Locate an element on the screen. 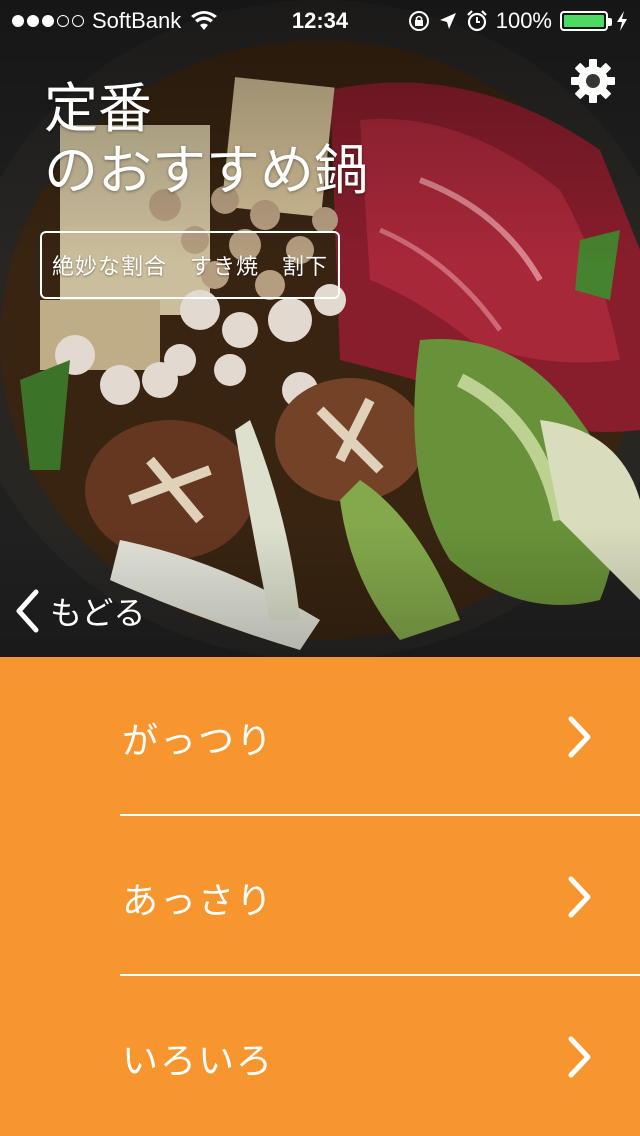 The image size is (640, 1136). alarm-icon is located at coordinates (476, 21).